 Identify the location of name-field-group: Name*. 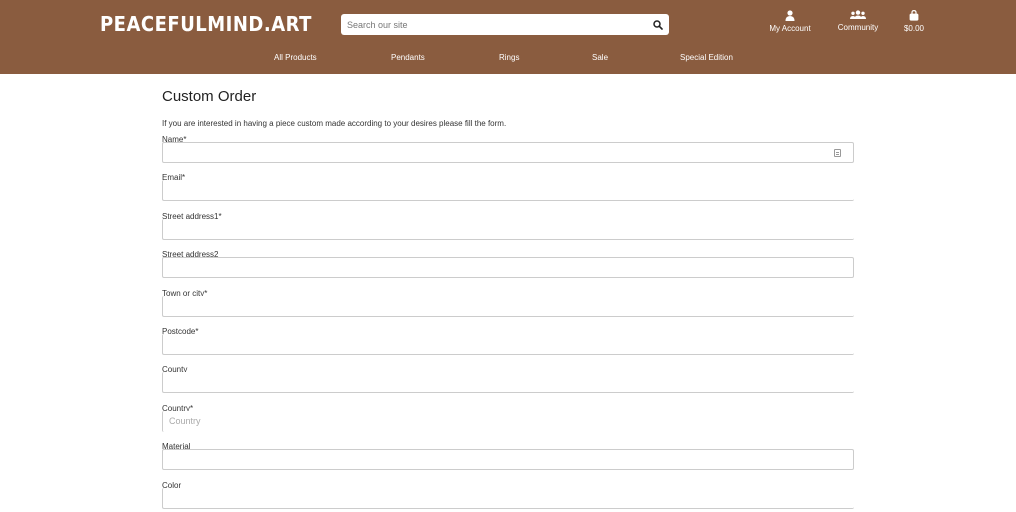
(508, 154).